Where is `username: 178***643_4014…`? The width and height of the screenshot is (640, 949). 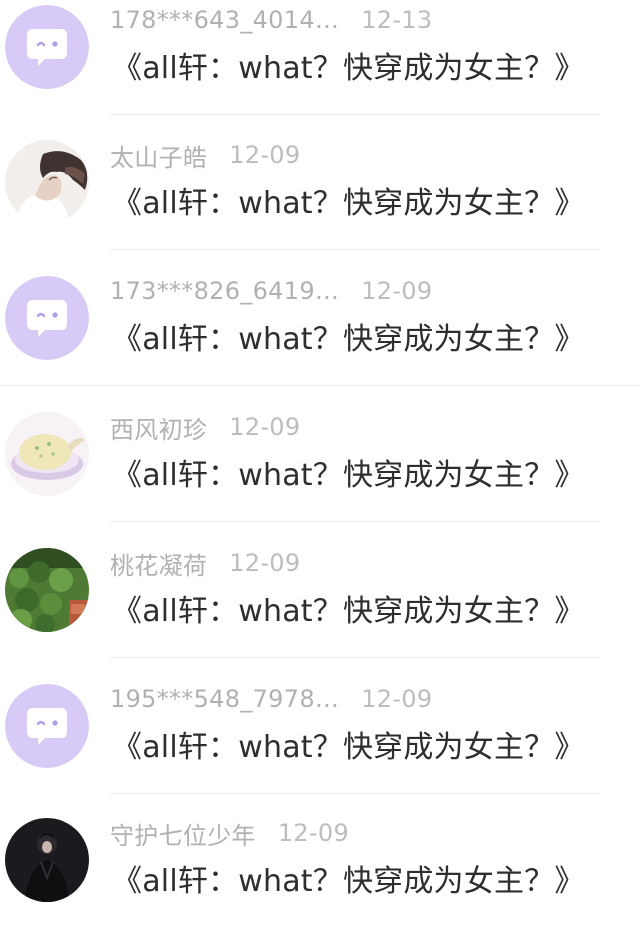 username: 178***643_4014… is located at coordinates (224, 20).